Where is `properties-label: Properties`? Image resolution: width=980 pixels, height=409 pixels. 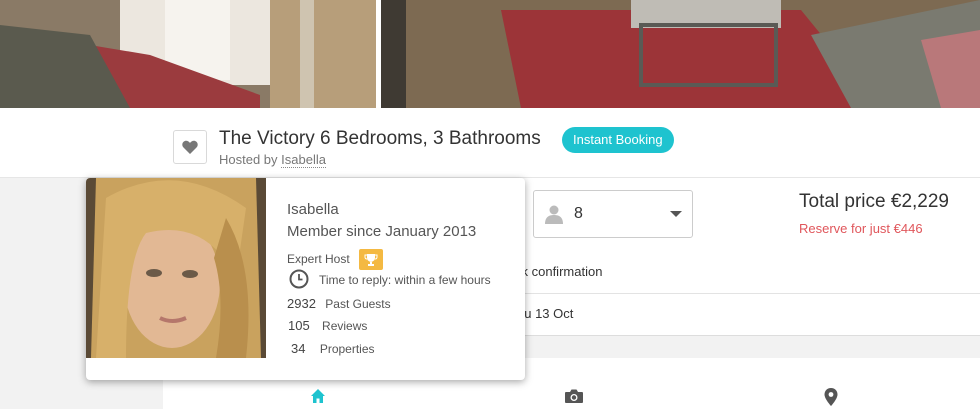 properties-label: Properties is located at coordinates (347, 349).